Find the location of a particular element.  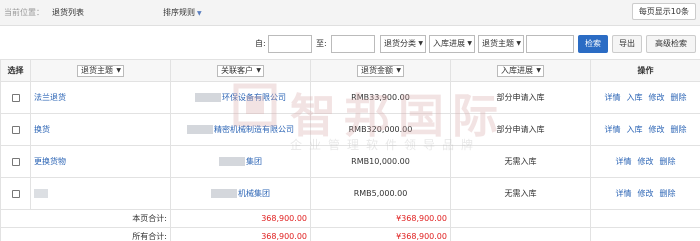

date-from-input is located at coordinates (290, 44).